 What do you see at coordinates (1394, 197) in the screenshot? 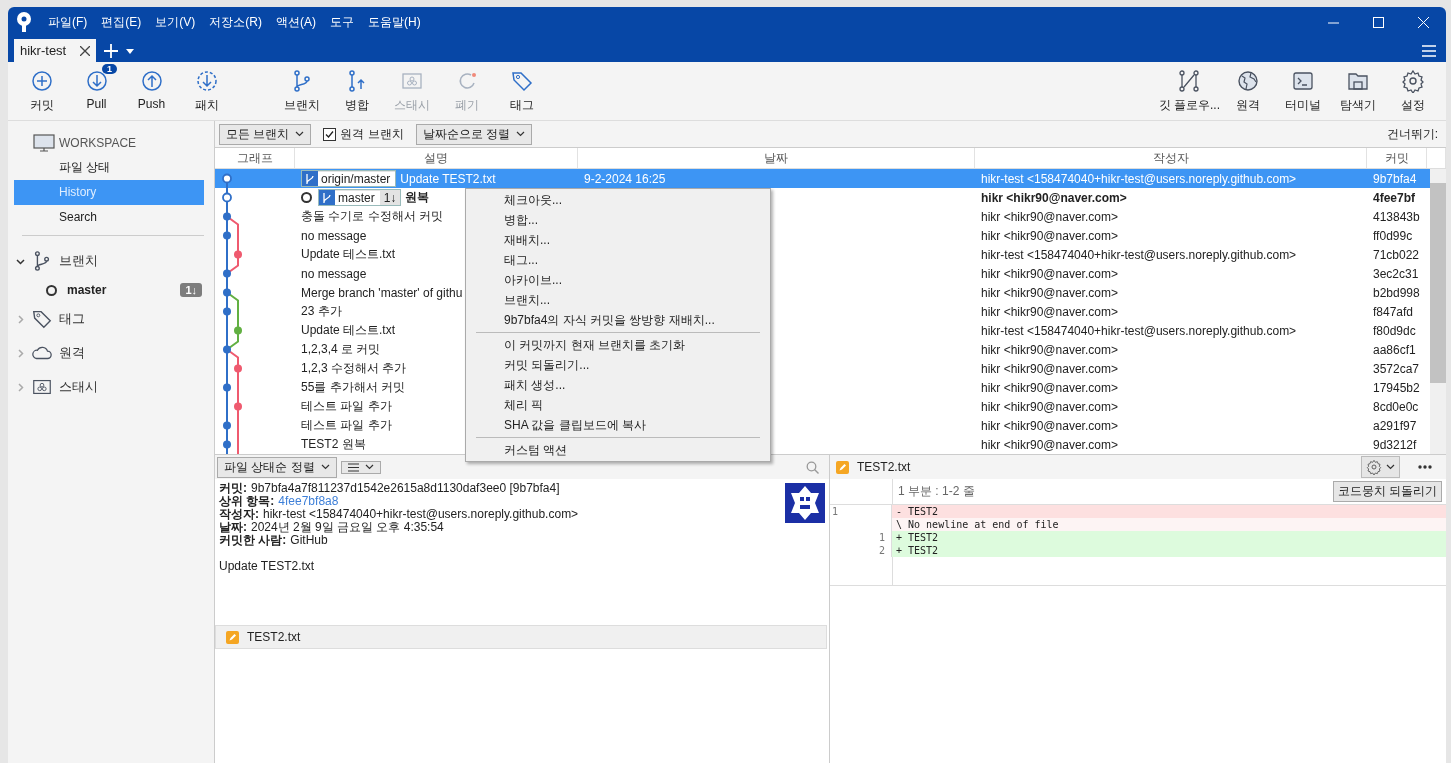
I see `commit-hash: 4fee7bf` at bounding box center [1394, 197].